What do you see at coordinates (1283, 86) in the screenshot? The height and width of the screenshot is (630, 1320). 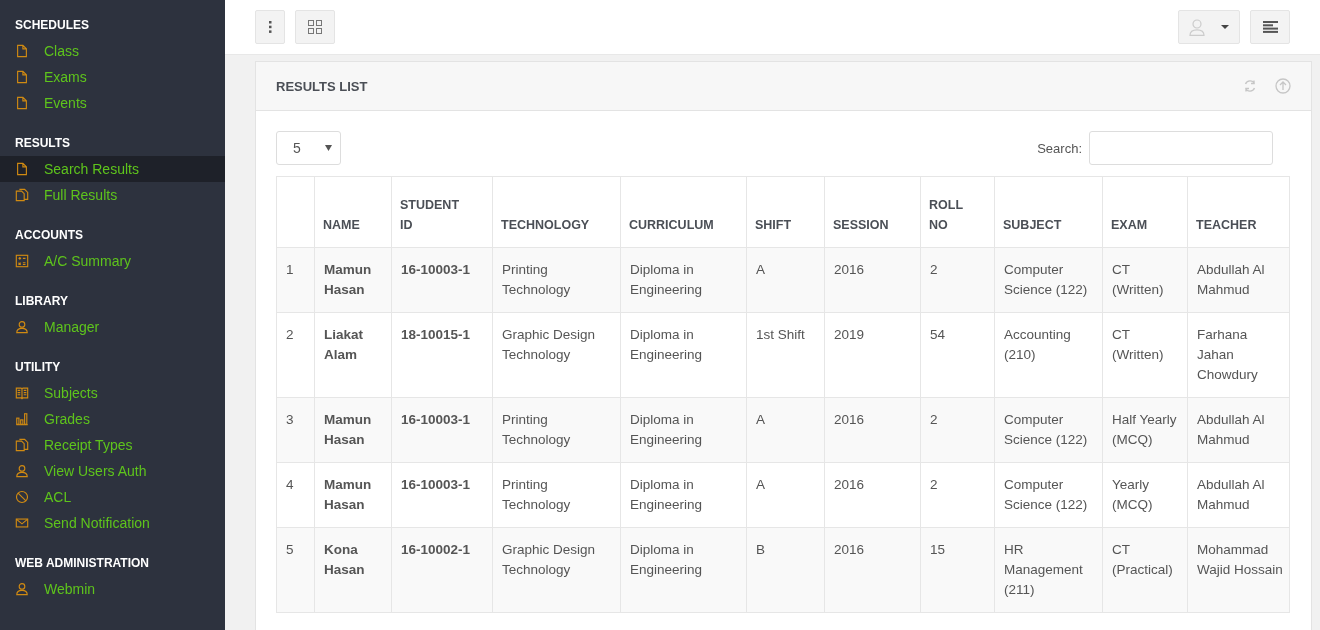 I see `upload-icon` at bounding box center [1283, 86].